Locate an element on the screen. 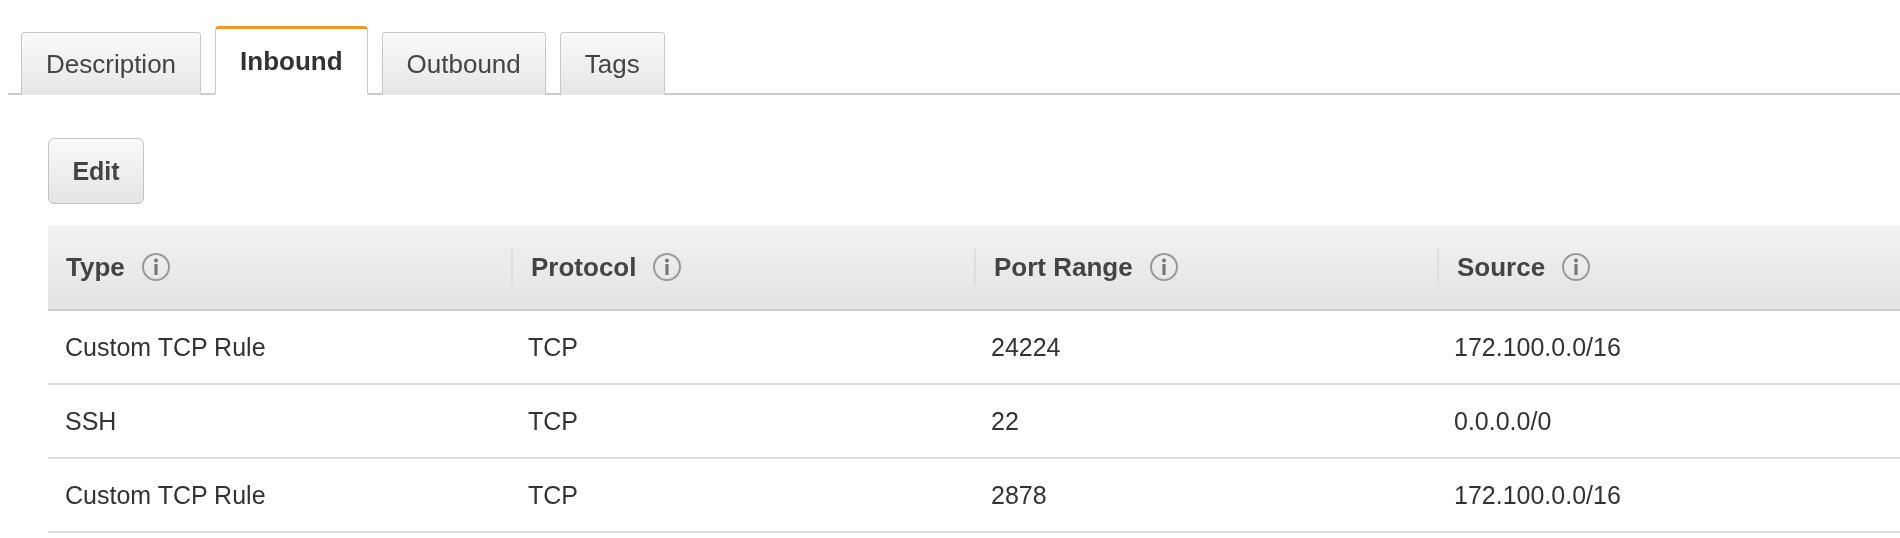 The width and height of the screenshot is (1900, 538). table-cell: 0.0.0.0/0 is located at coordinates (1503, 420).